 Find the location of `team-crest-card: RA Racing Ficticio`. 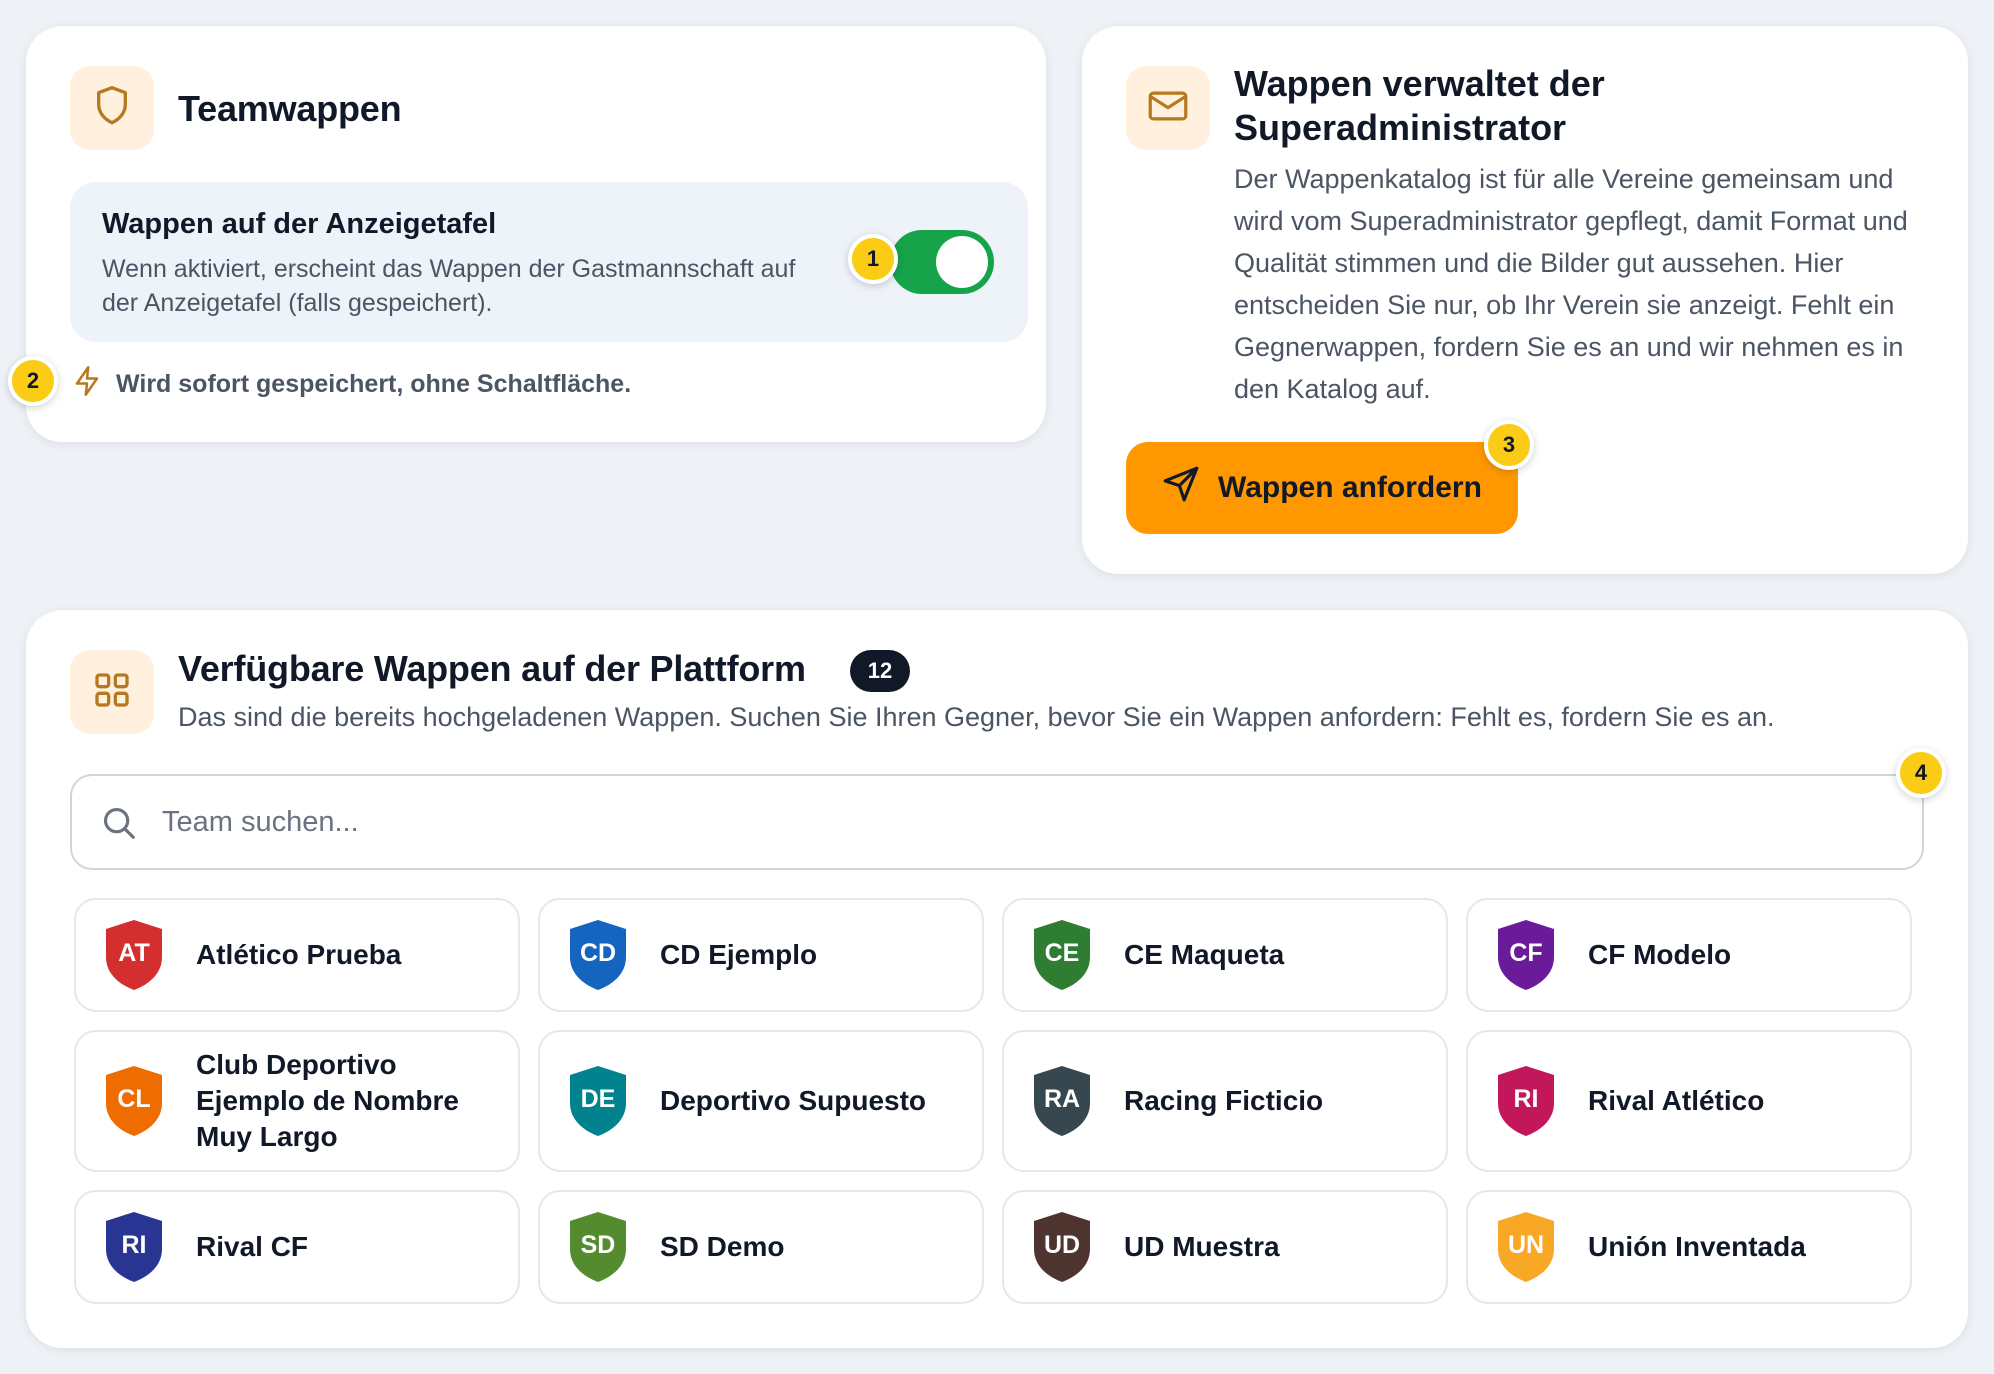

team-crest-card: RA Racing Ficticio is located at coordinates (1225, 1101).